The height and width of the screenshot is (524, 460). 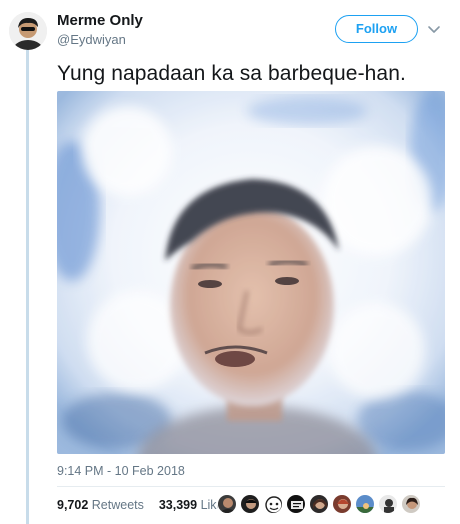 I want to click on engagement-stats: 9,702 Retweets 33,399 Likes, so click(x=143, y=505).